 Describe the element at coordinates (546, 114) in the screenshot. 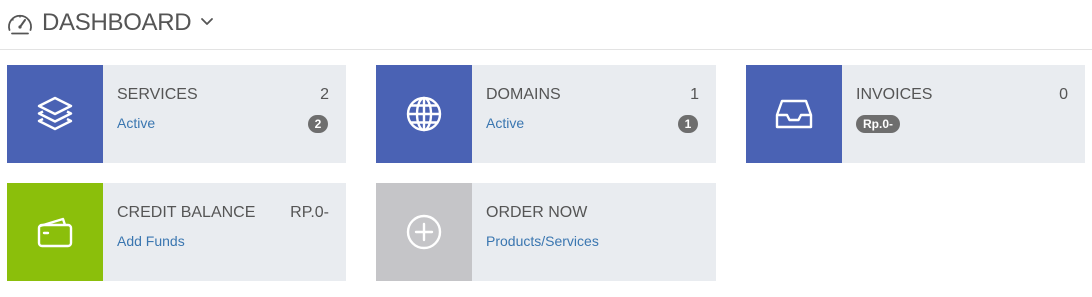

I see `domains-tile: DOMAINS 1 Active 1` at that location.